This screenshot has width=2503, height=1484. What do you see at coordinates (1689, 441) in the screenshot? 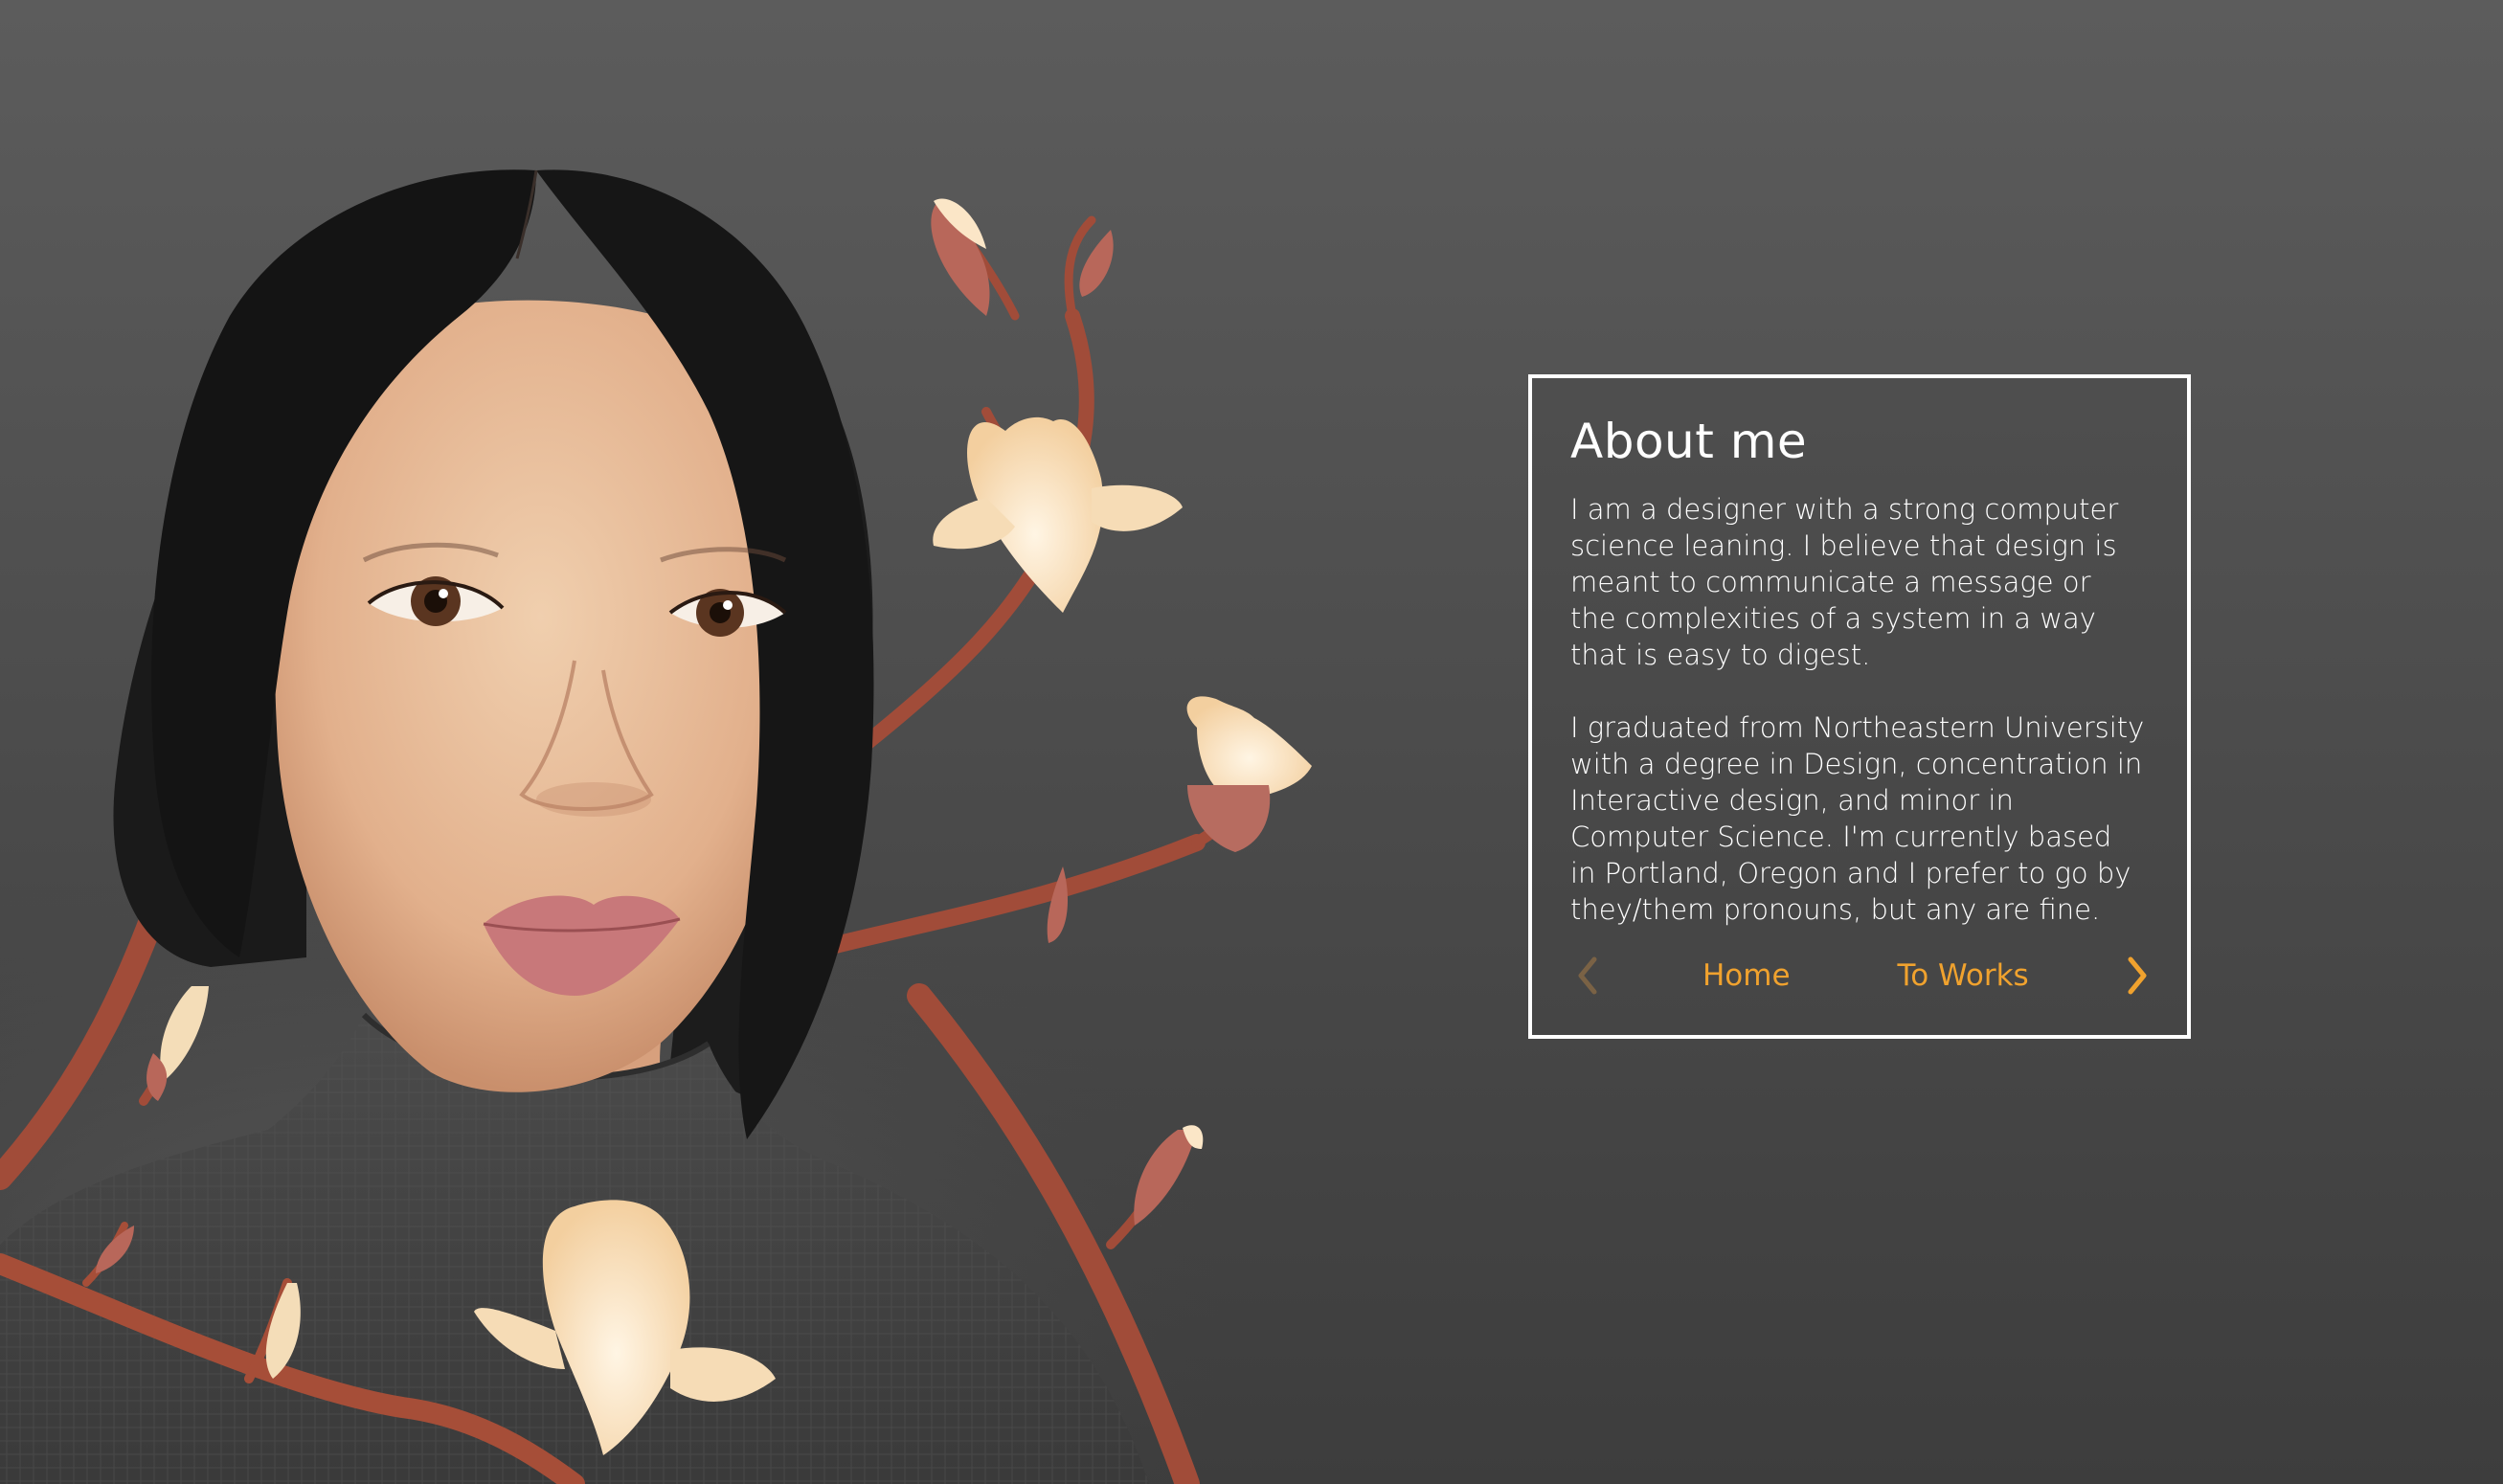
I see `about-title: About me` at bounding box center [1689, 441].